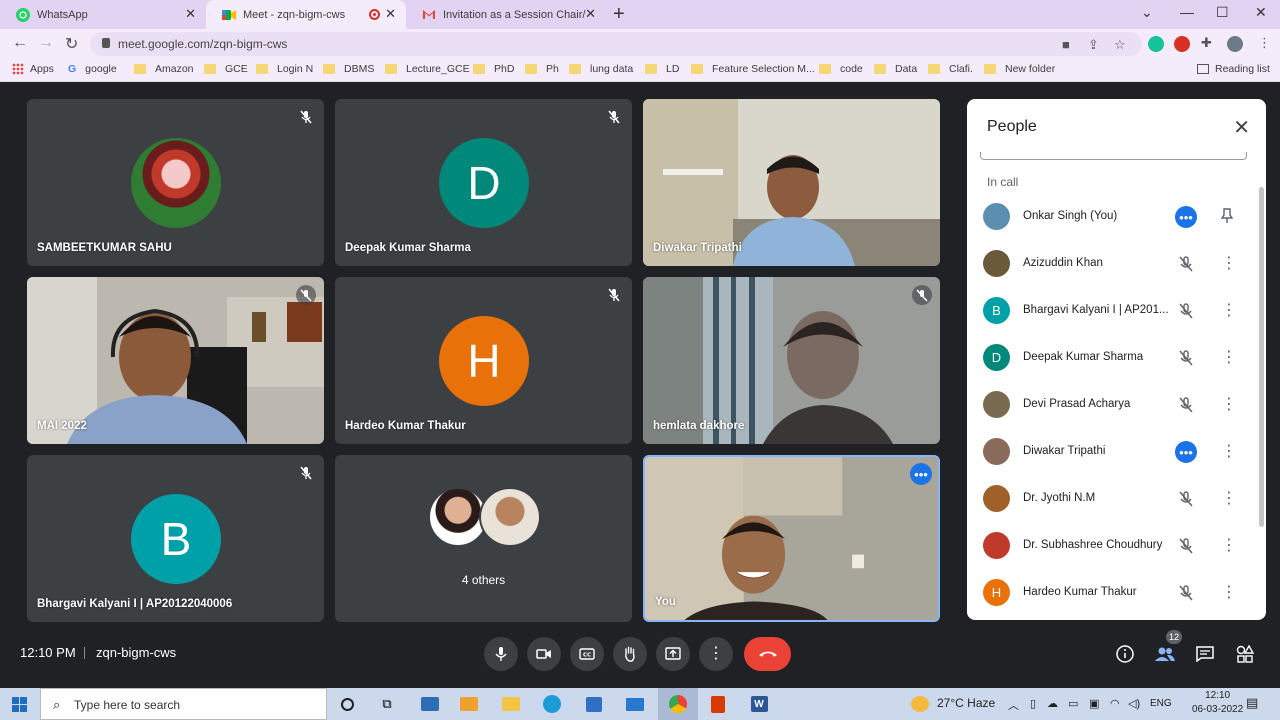 Image resolution: width=1280 pixels, height=720 pixels. I want to click on participant-row: Dr. Jyothi N.M ⋮, so click(1112, 499).